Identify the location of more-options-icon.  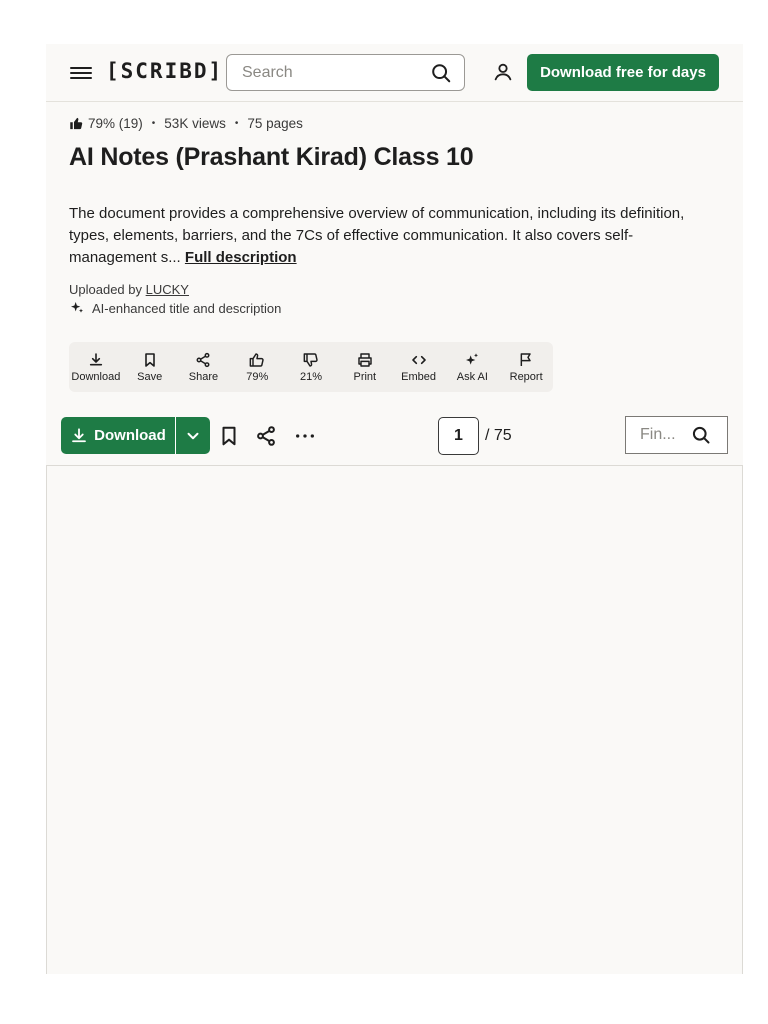
(305, 436).